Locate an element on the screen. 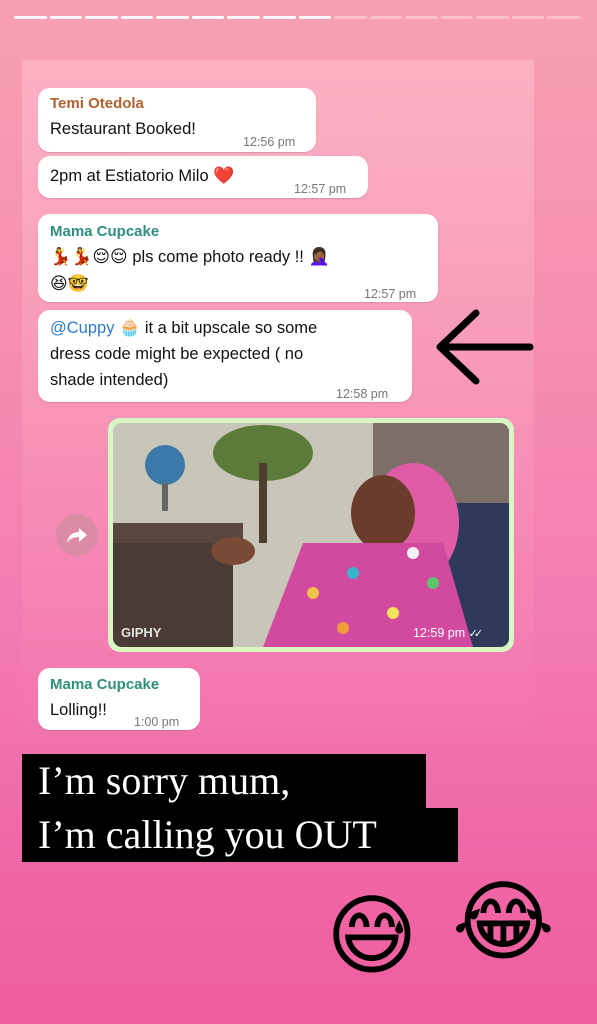 The width and height of the screenshot is (597, 1024). cupcake-emoji-icon: 🧁 is located at coordinates (130, 327).